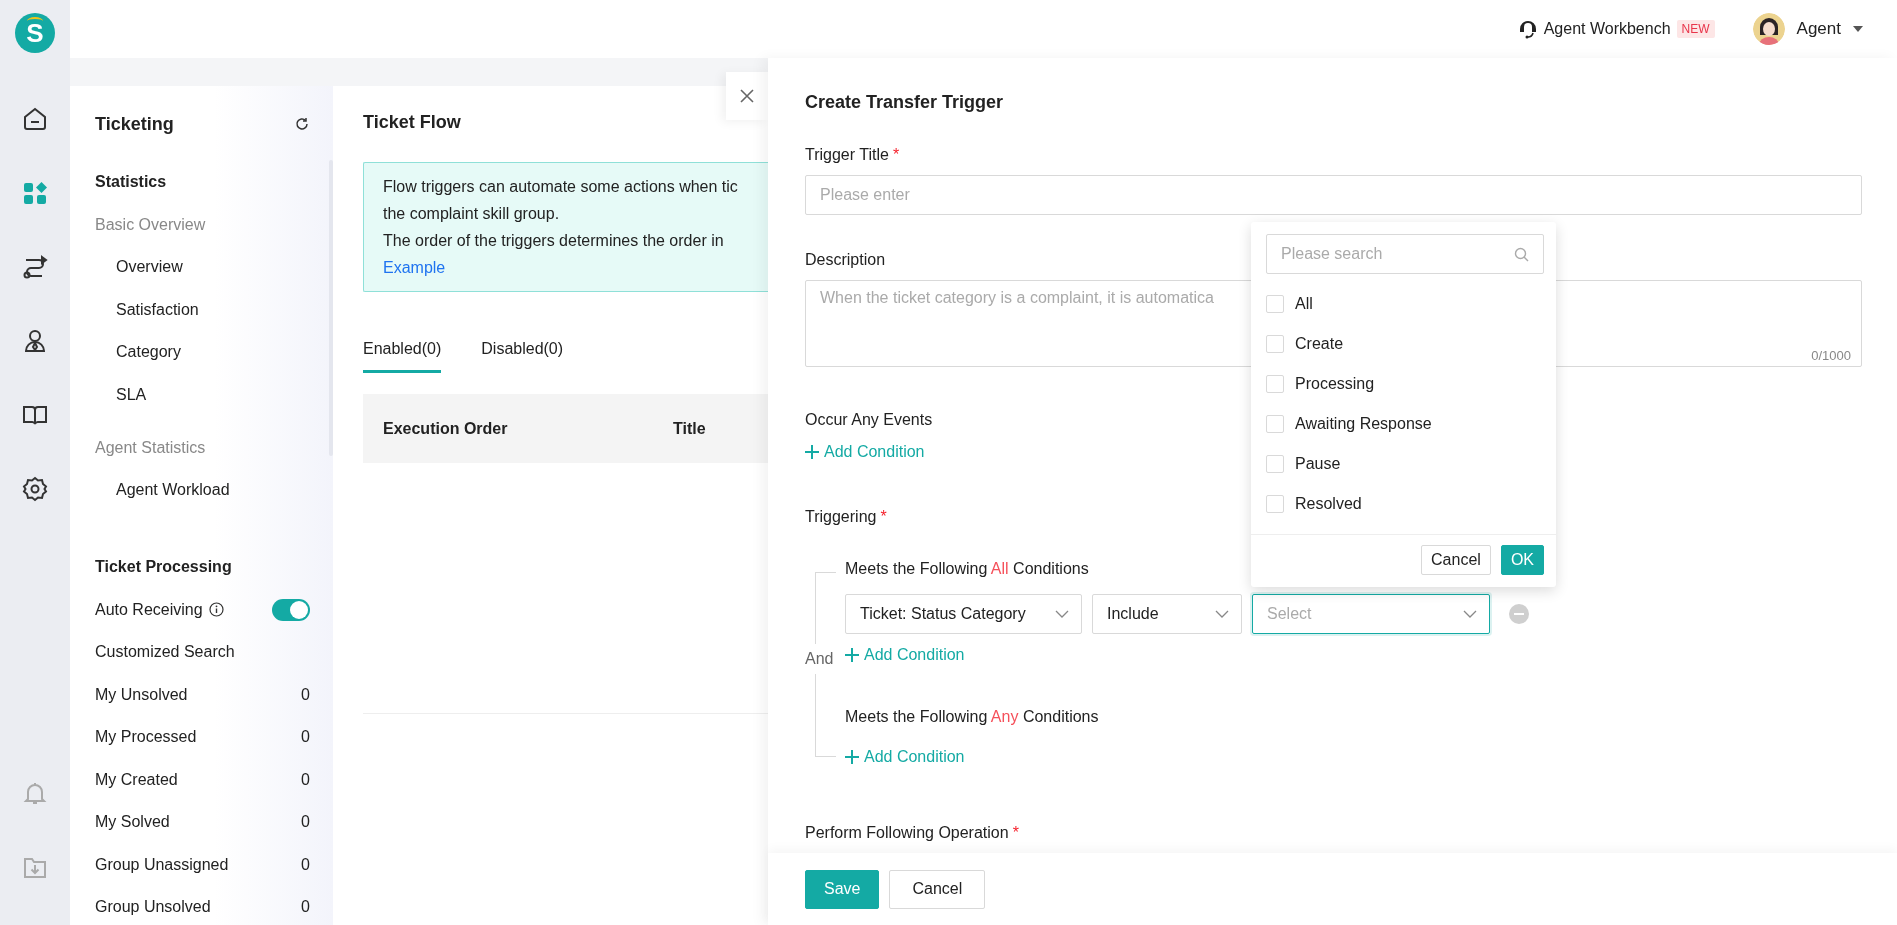 The image size is (1897, 925). Describe the element at coordinates (134, 124) in the screenshot. I see `panel-title: Ticketing` at that location.